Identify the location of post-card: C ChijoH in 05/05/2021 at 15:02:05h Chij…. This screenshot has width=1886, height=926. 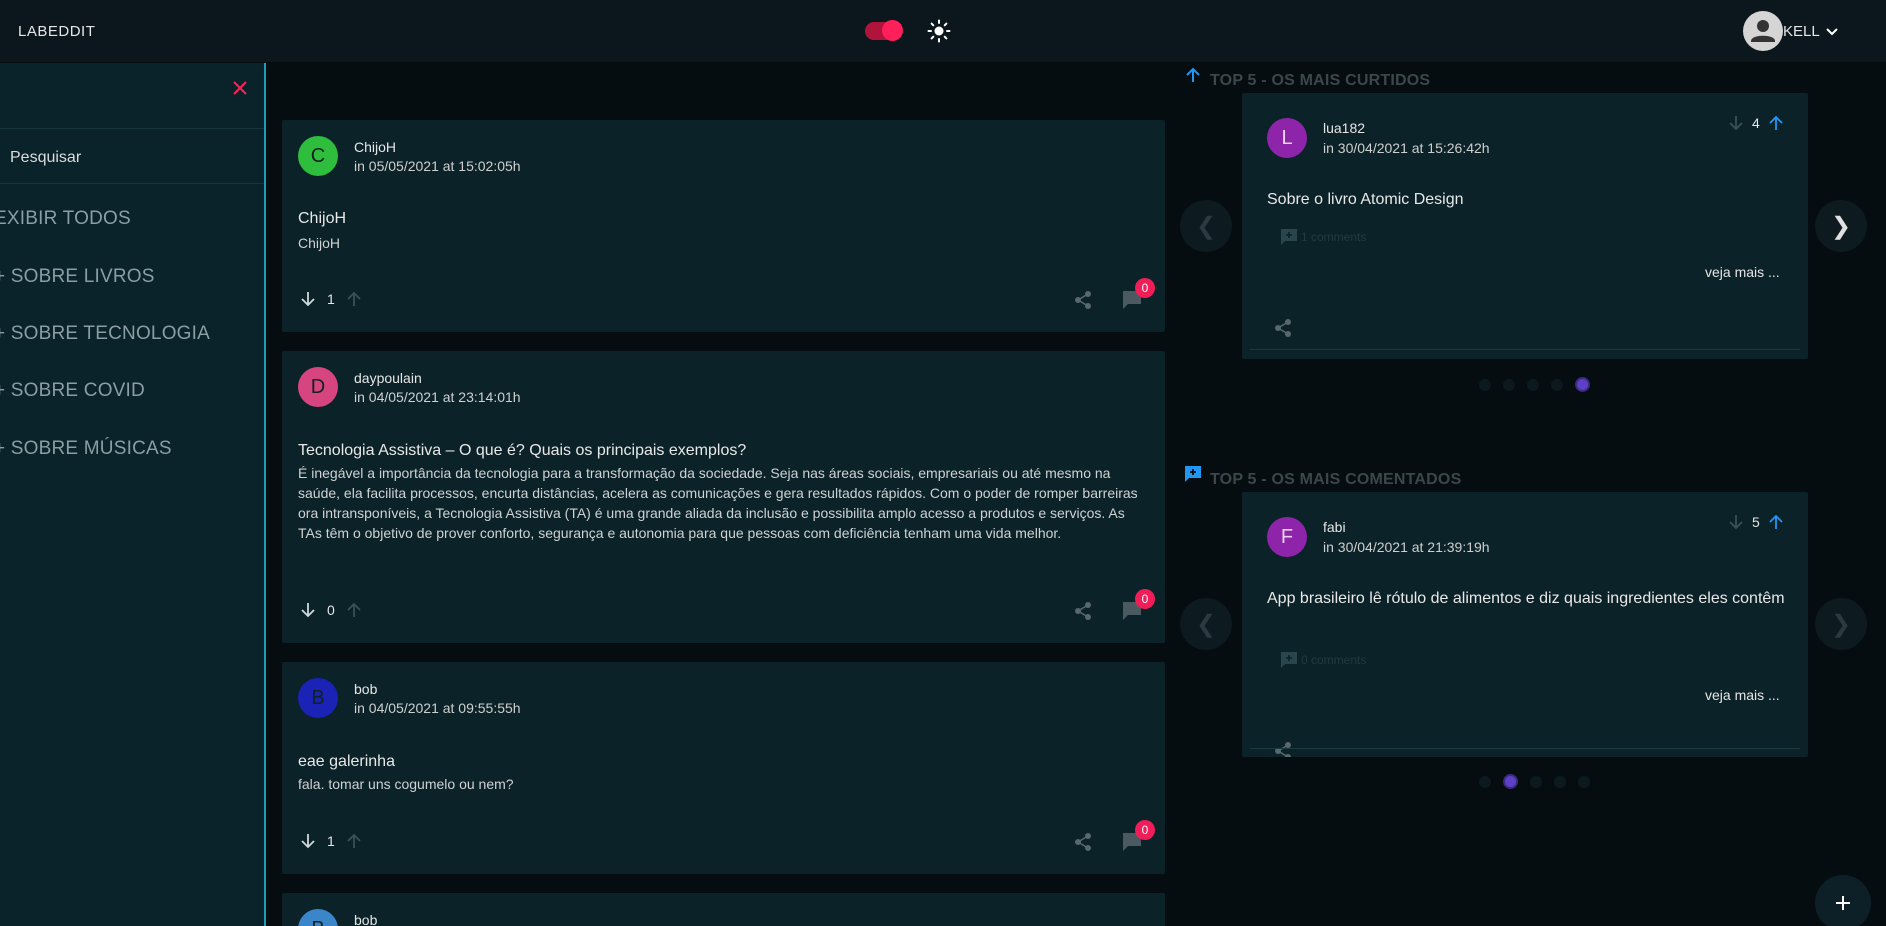
(723, 226).